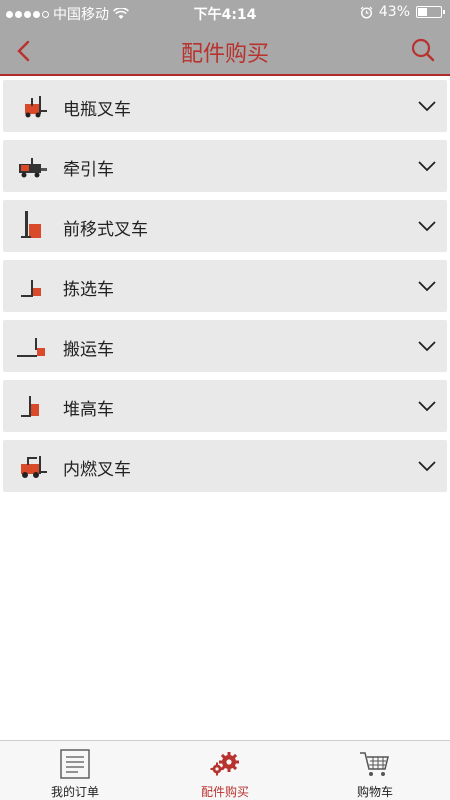 Image resolution: width=450 pixels, height=800 pixels. Describe the element at coordinates (88, 350) in the screenshot. I see `category-label: 搬运车` at that location.